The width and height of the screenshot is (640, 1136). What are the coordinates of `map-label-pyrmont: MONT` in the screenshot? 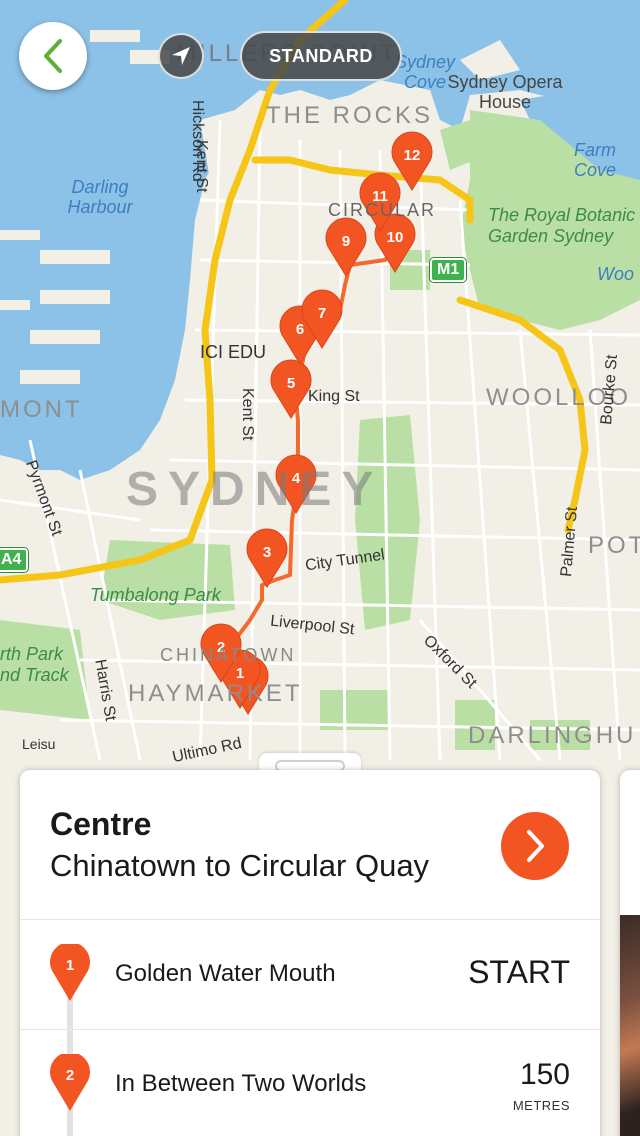 It's located at (41, 409).